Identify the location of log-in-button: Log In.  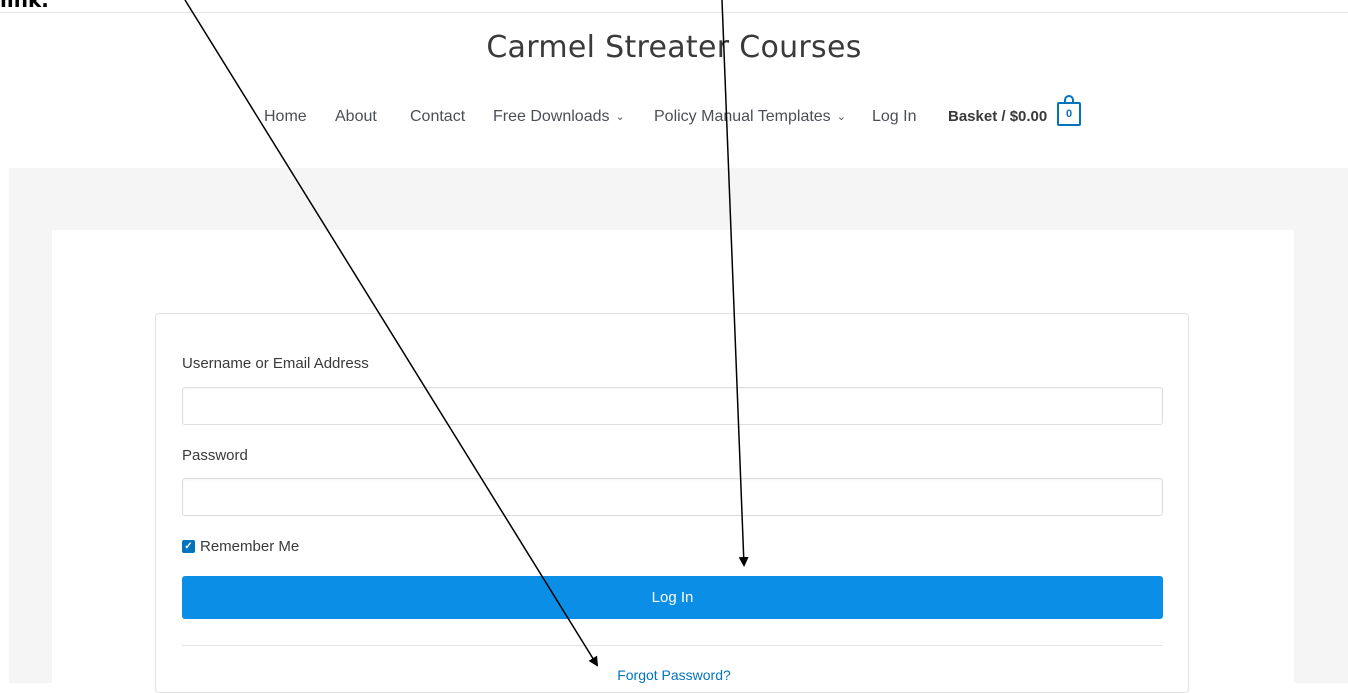
(672, 597).